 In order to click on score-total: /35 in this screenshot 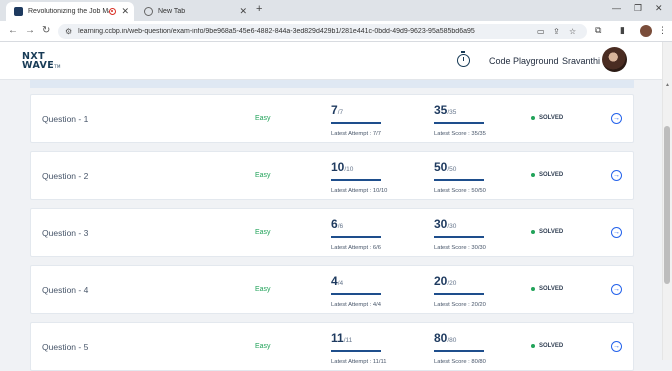, I will do `click(452, 112)`.